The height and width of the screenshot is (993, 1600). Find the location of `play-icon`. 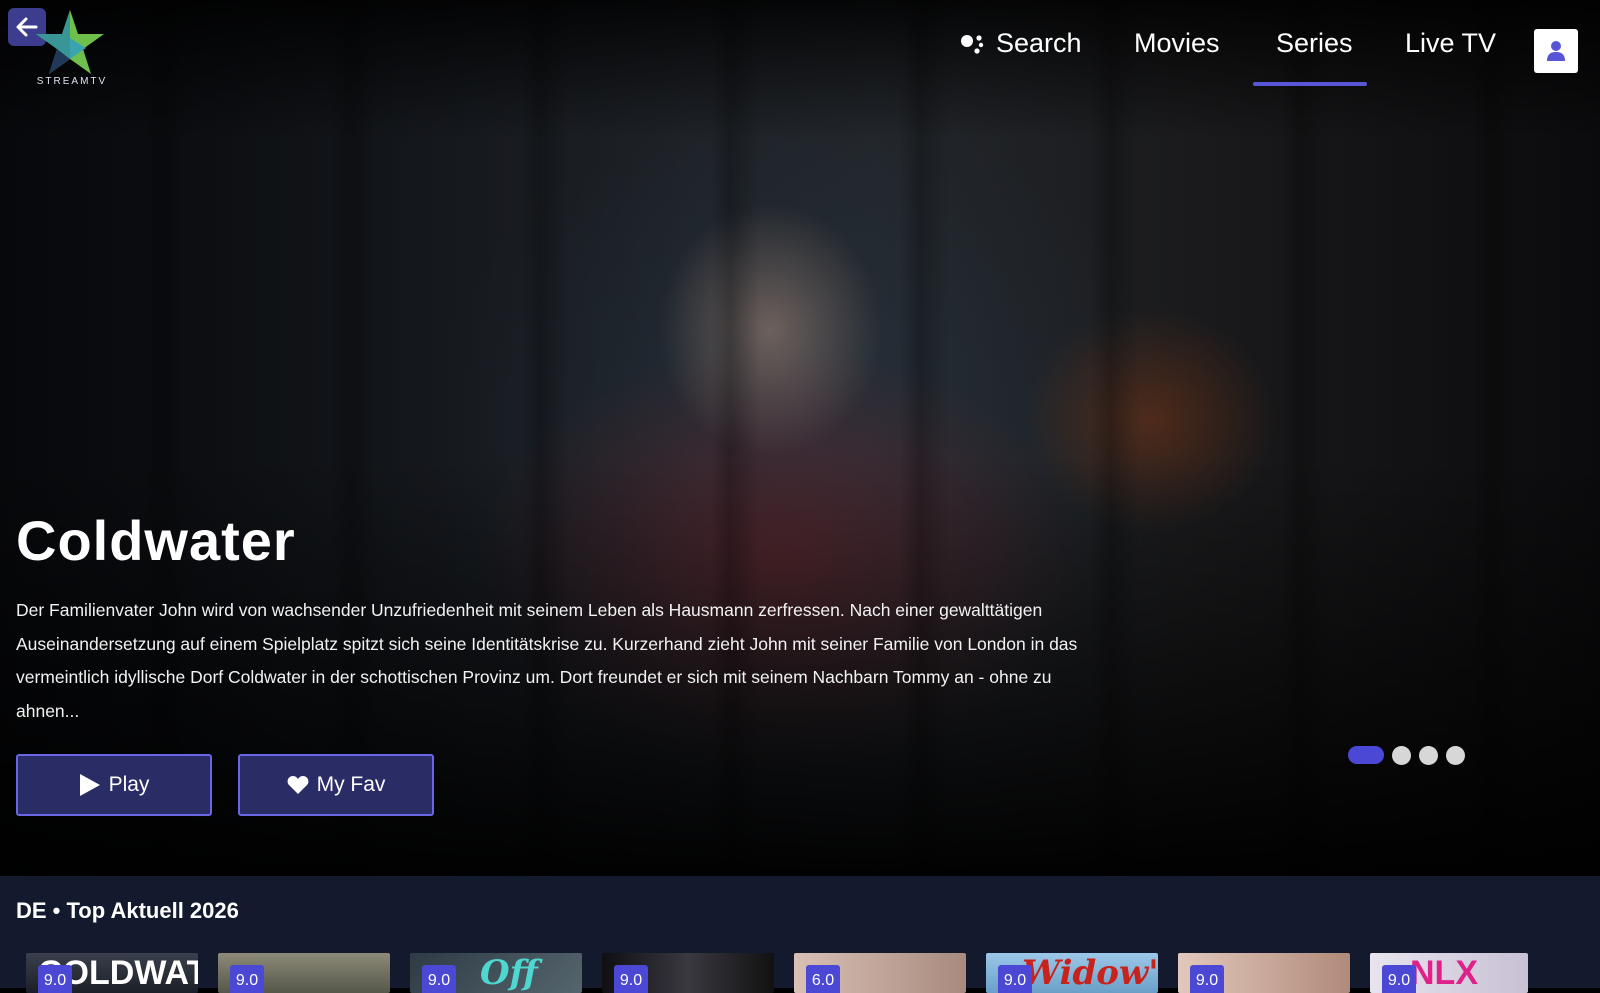

play-icon is located at coordinates (89, 785).